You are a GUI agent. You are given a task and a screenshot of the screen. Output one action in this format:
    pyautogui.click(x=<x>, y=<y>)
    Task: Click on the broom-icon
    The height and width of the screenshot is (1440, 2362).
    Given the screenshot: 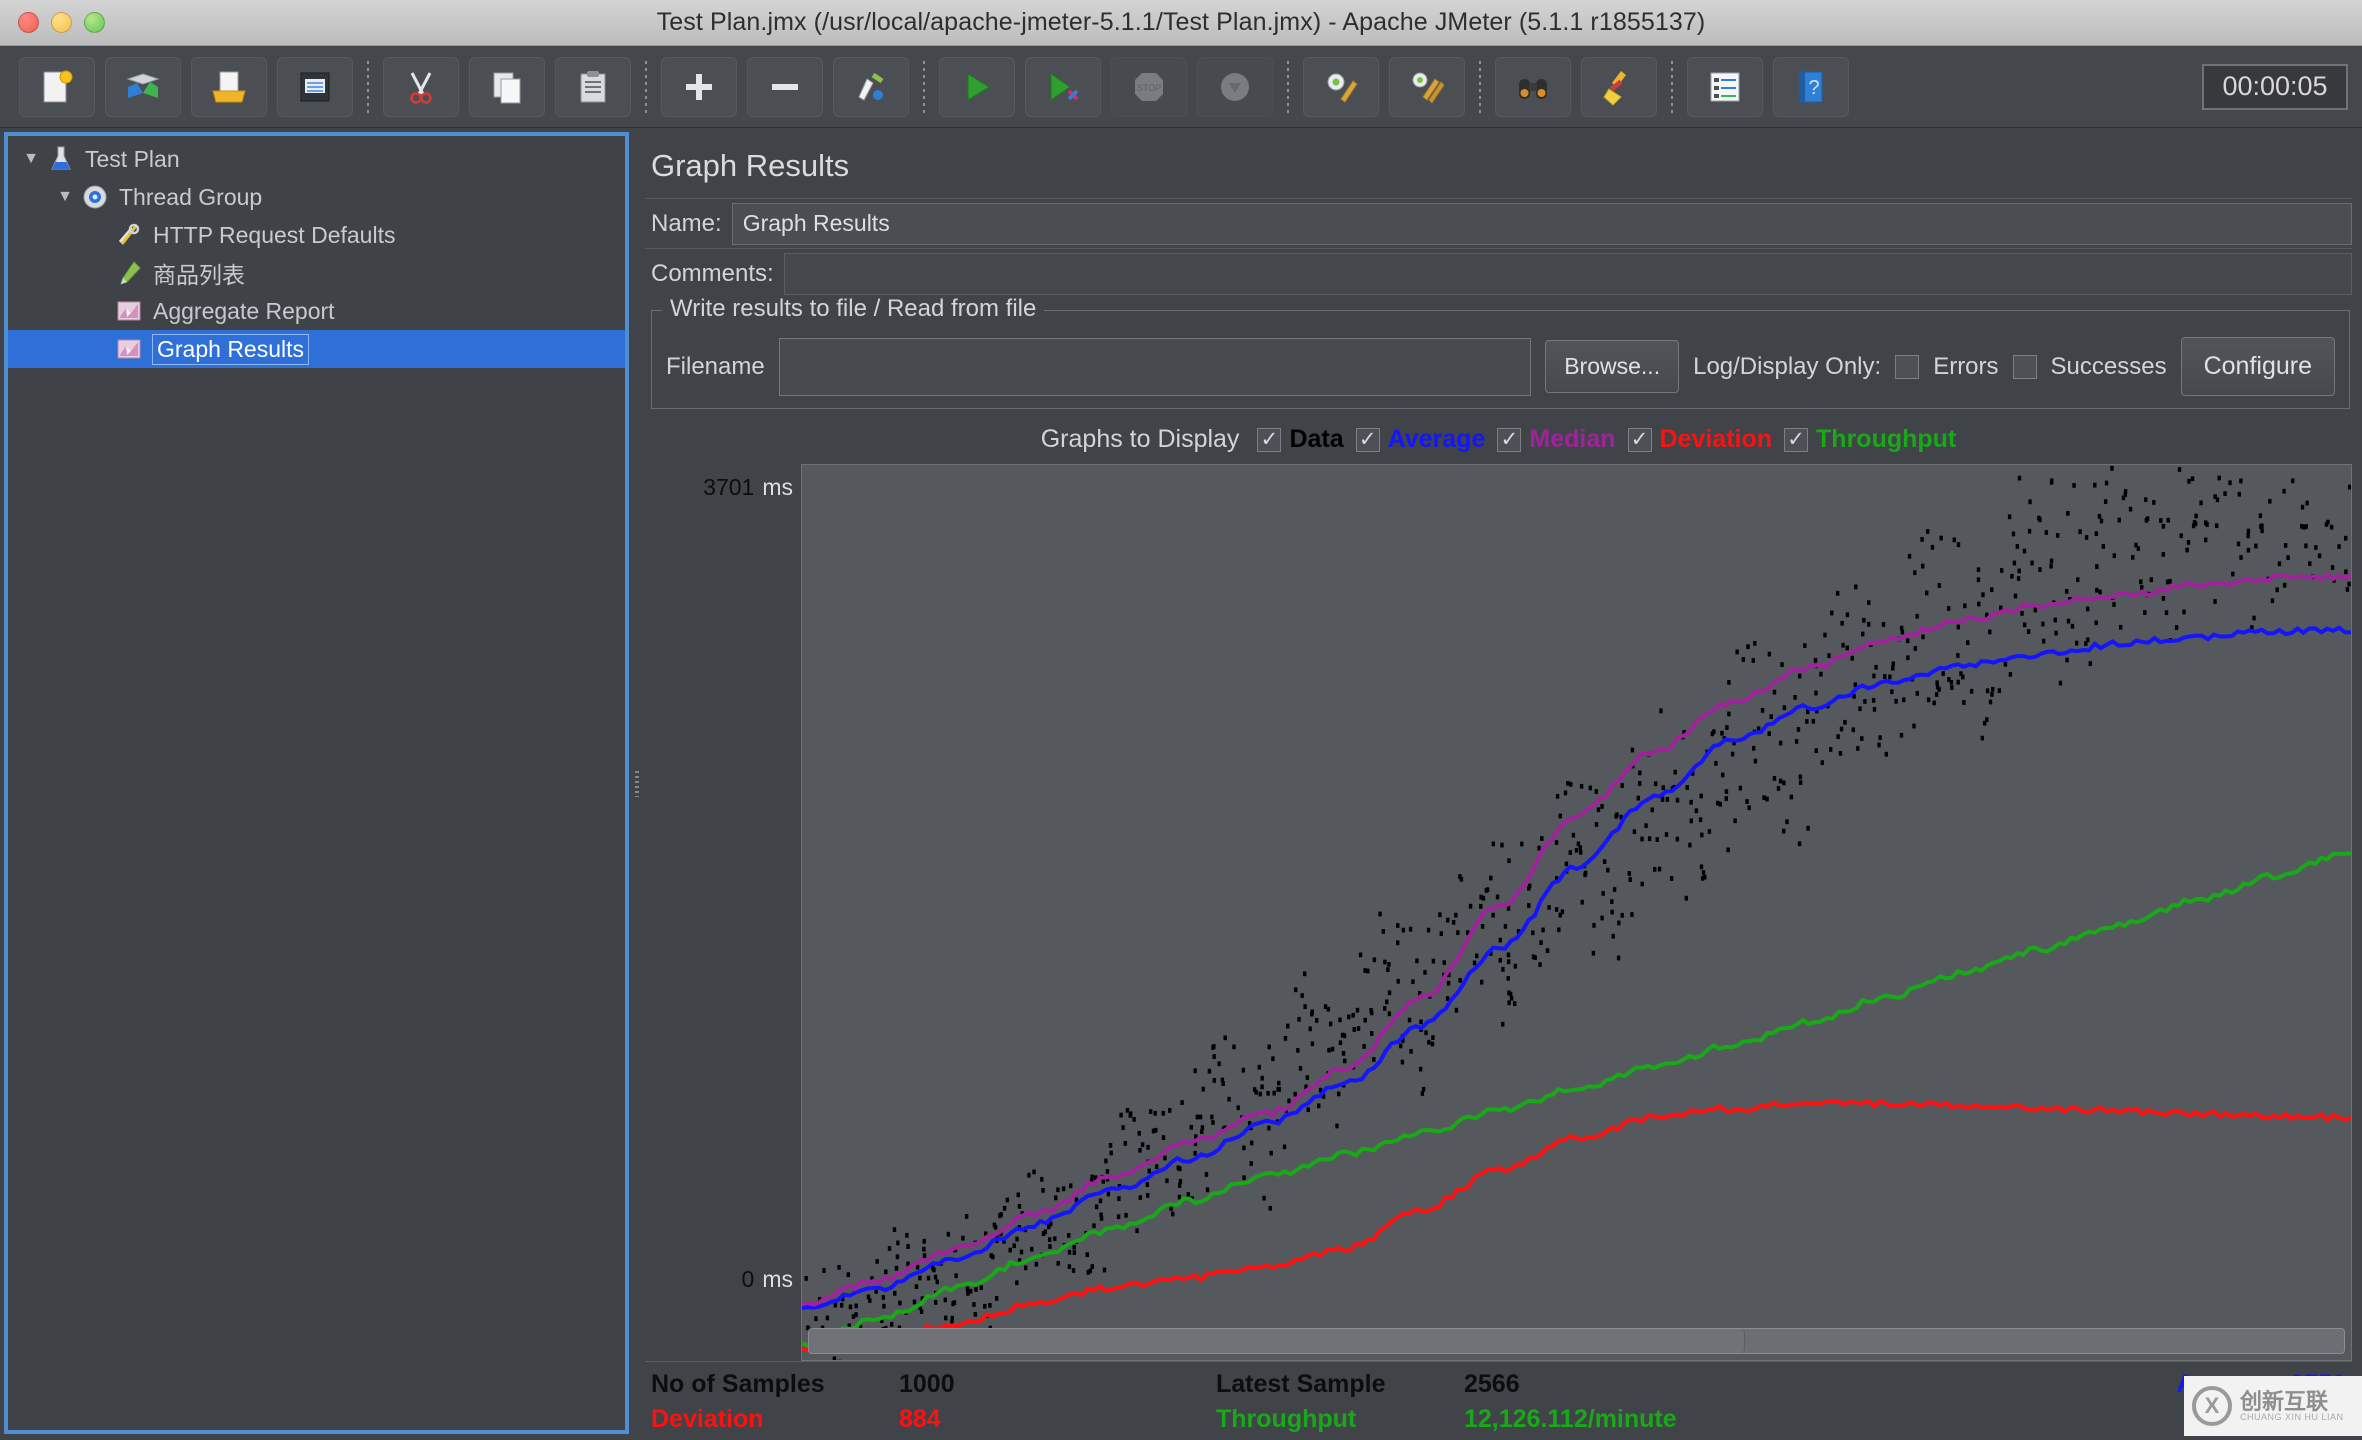 What is the action you would take?
    pyautogui.click(x=1614, y=88)
    